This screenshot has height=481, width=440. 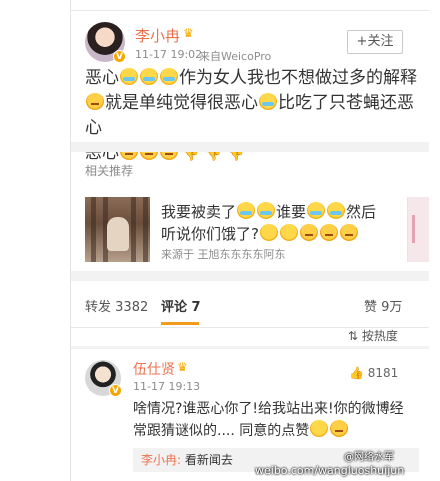 I want to click on laughing-emoji-icon, so click(x=319, y=428).